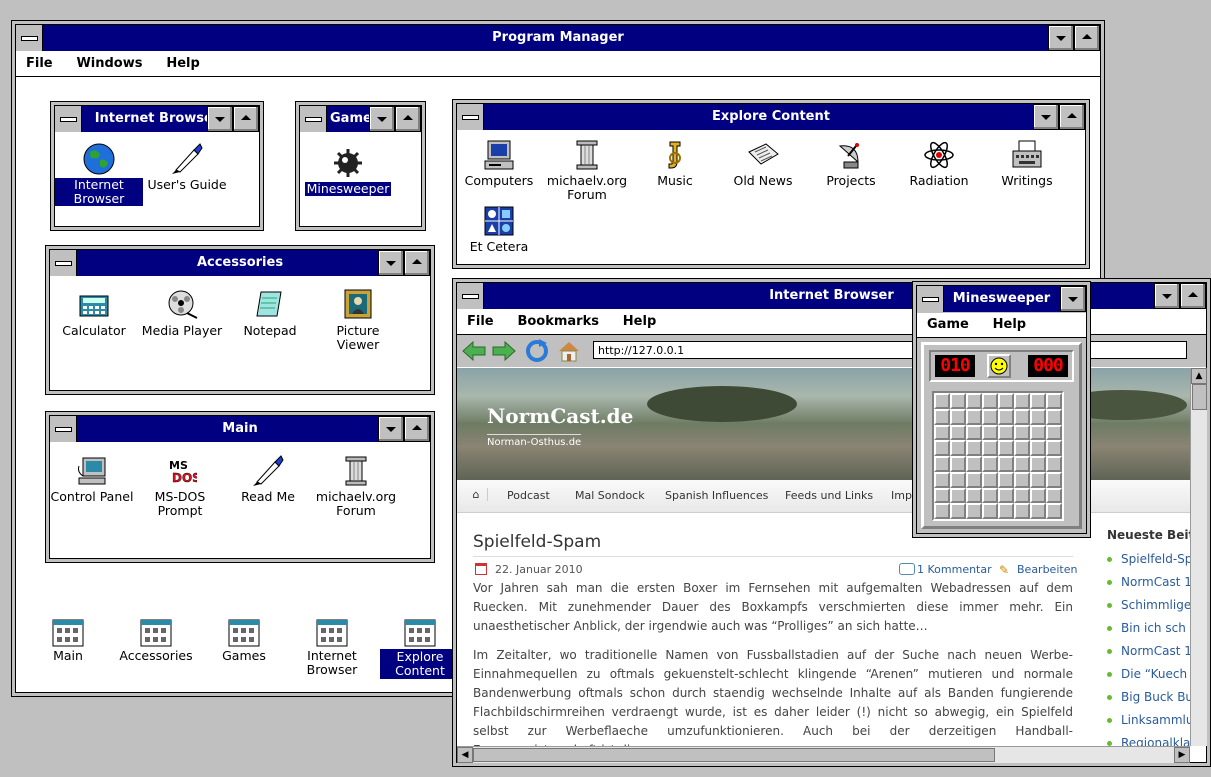 Image resolution: width=1211 pixels, height=777 pixels. What do you see at coordinates (476, 494) in the screenshot?
I see `nav-home-icon: ⌂` at bounding box center [476, 494].